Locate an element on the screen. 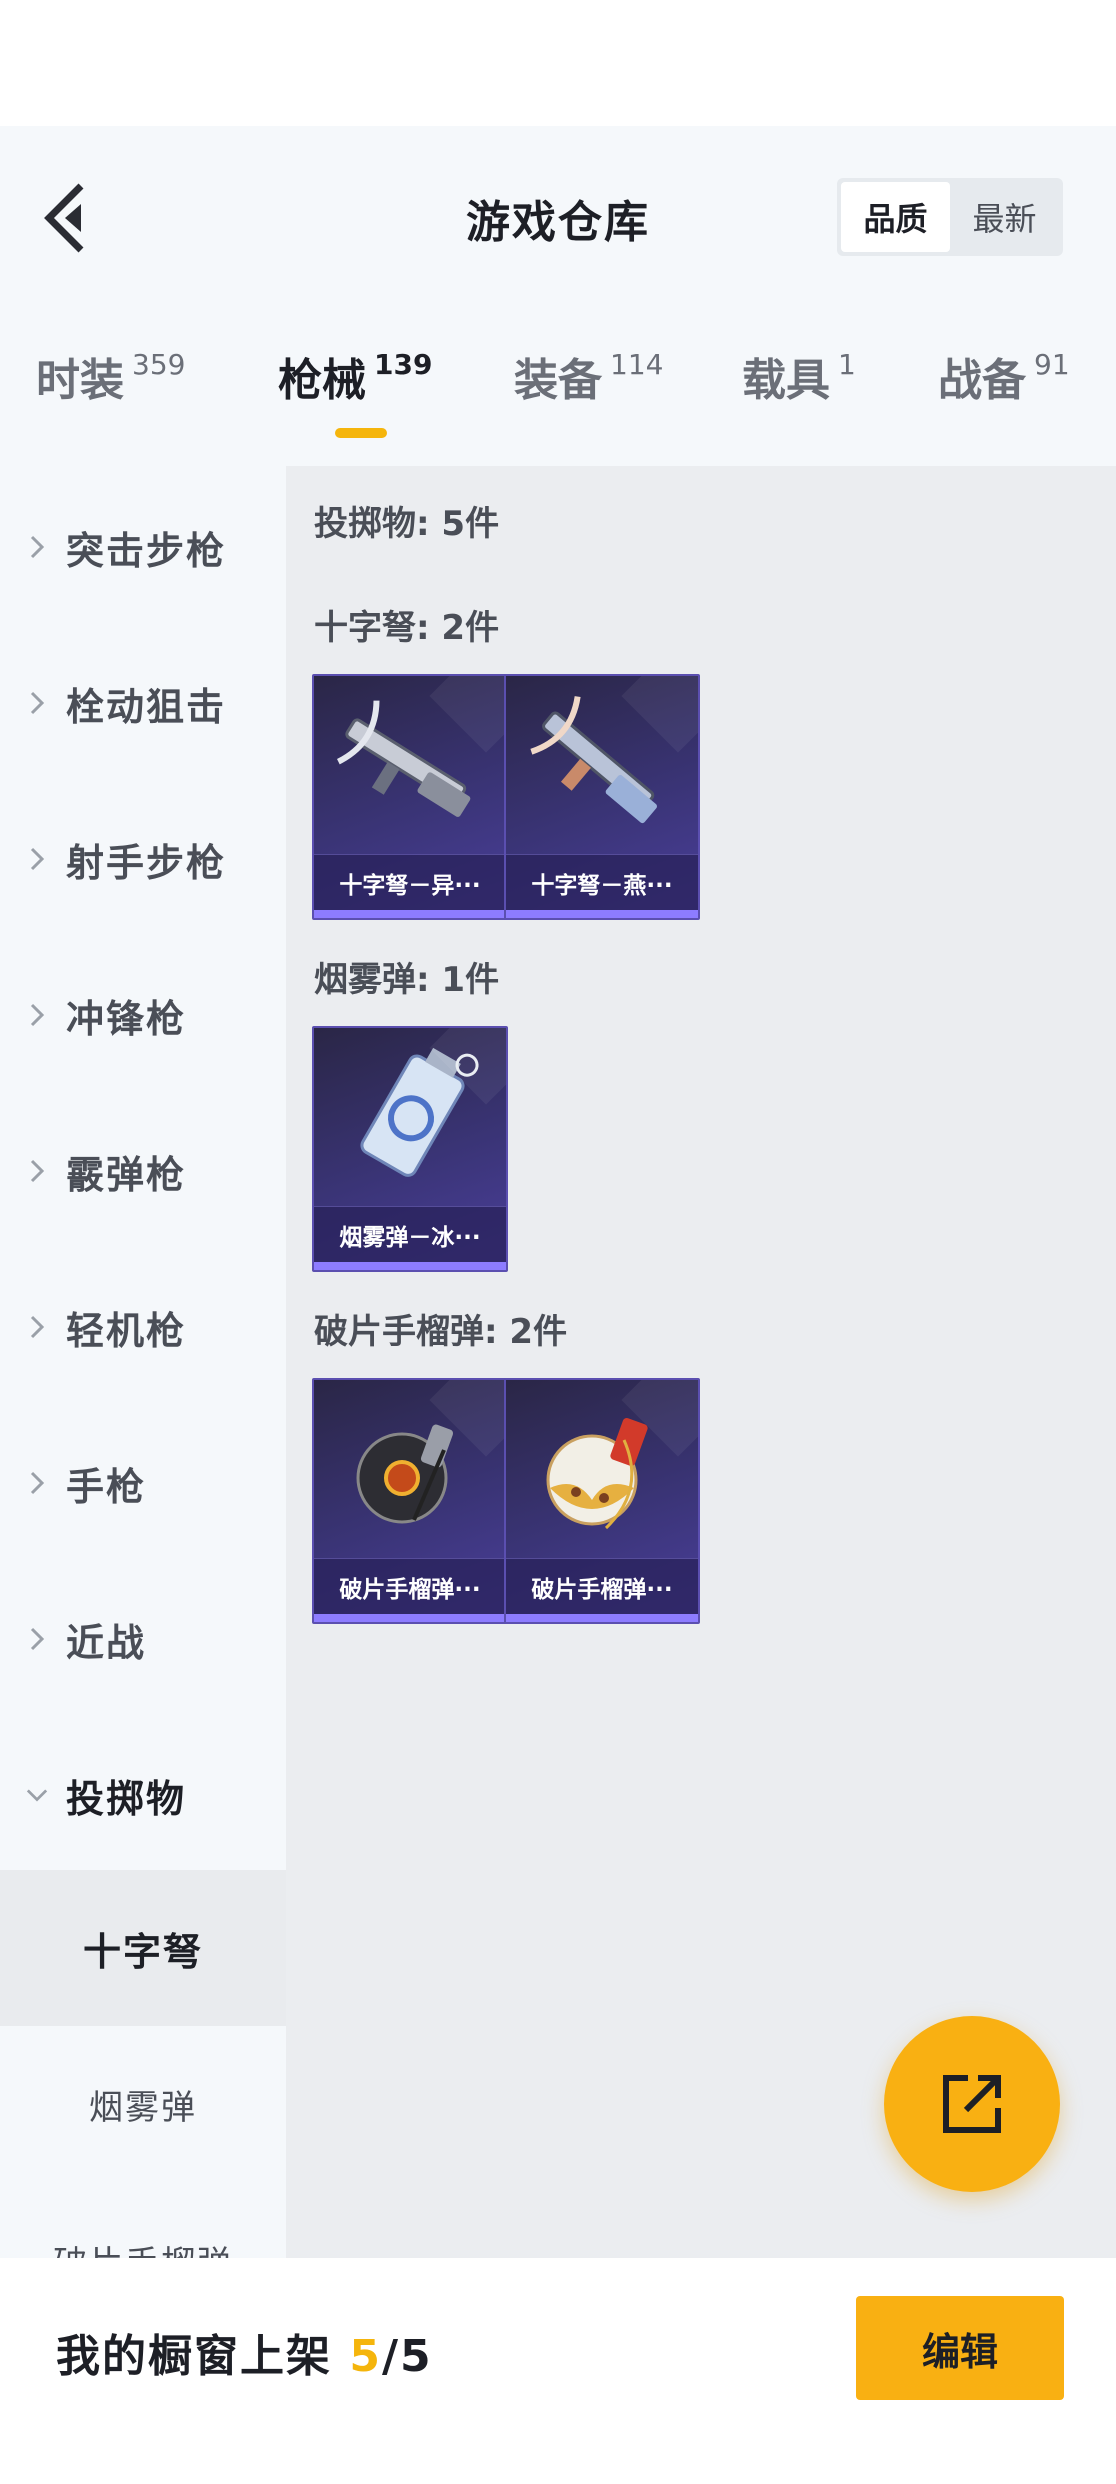 This screenshot has height=2484, width=1116. shelf-label: 我的橱窗上架 is located at coordinates (194, 2356).